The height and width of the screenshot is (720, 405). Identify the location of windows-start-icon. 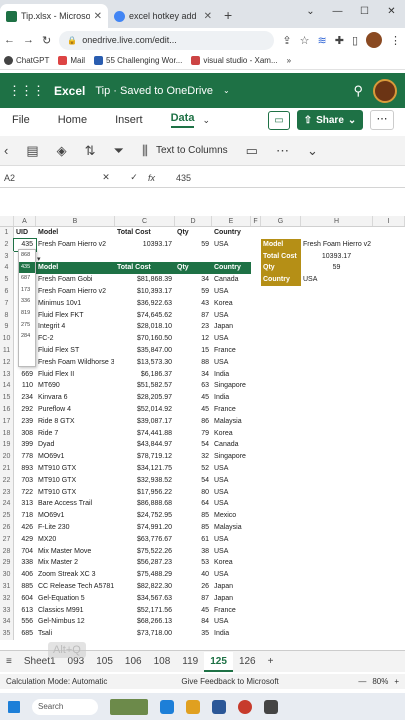
(14, 706).